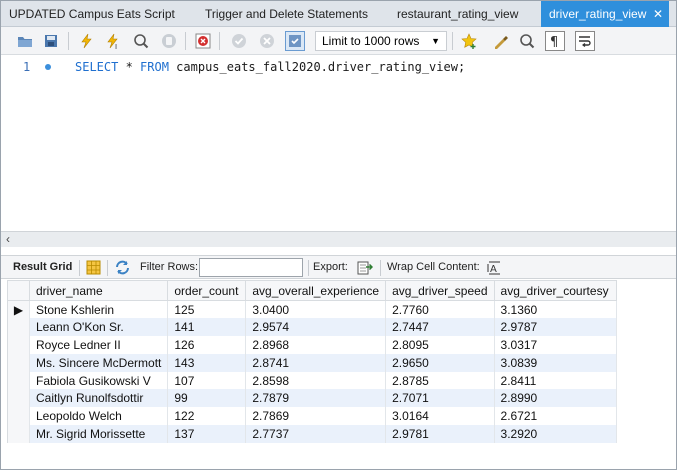 The height and width of the screenshot is (470, 677). Describe the element at coordinates (295, 41) in the screenshot. I see `autocommit-icon` at that location.